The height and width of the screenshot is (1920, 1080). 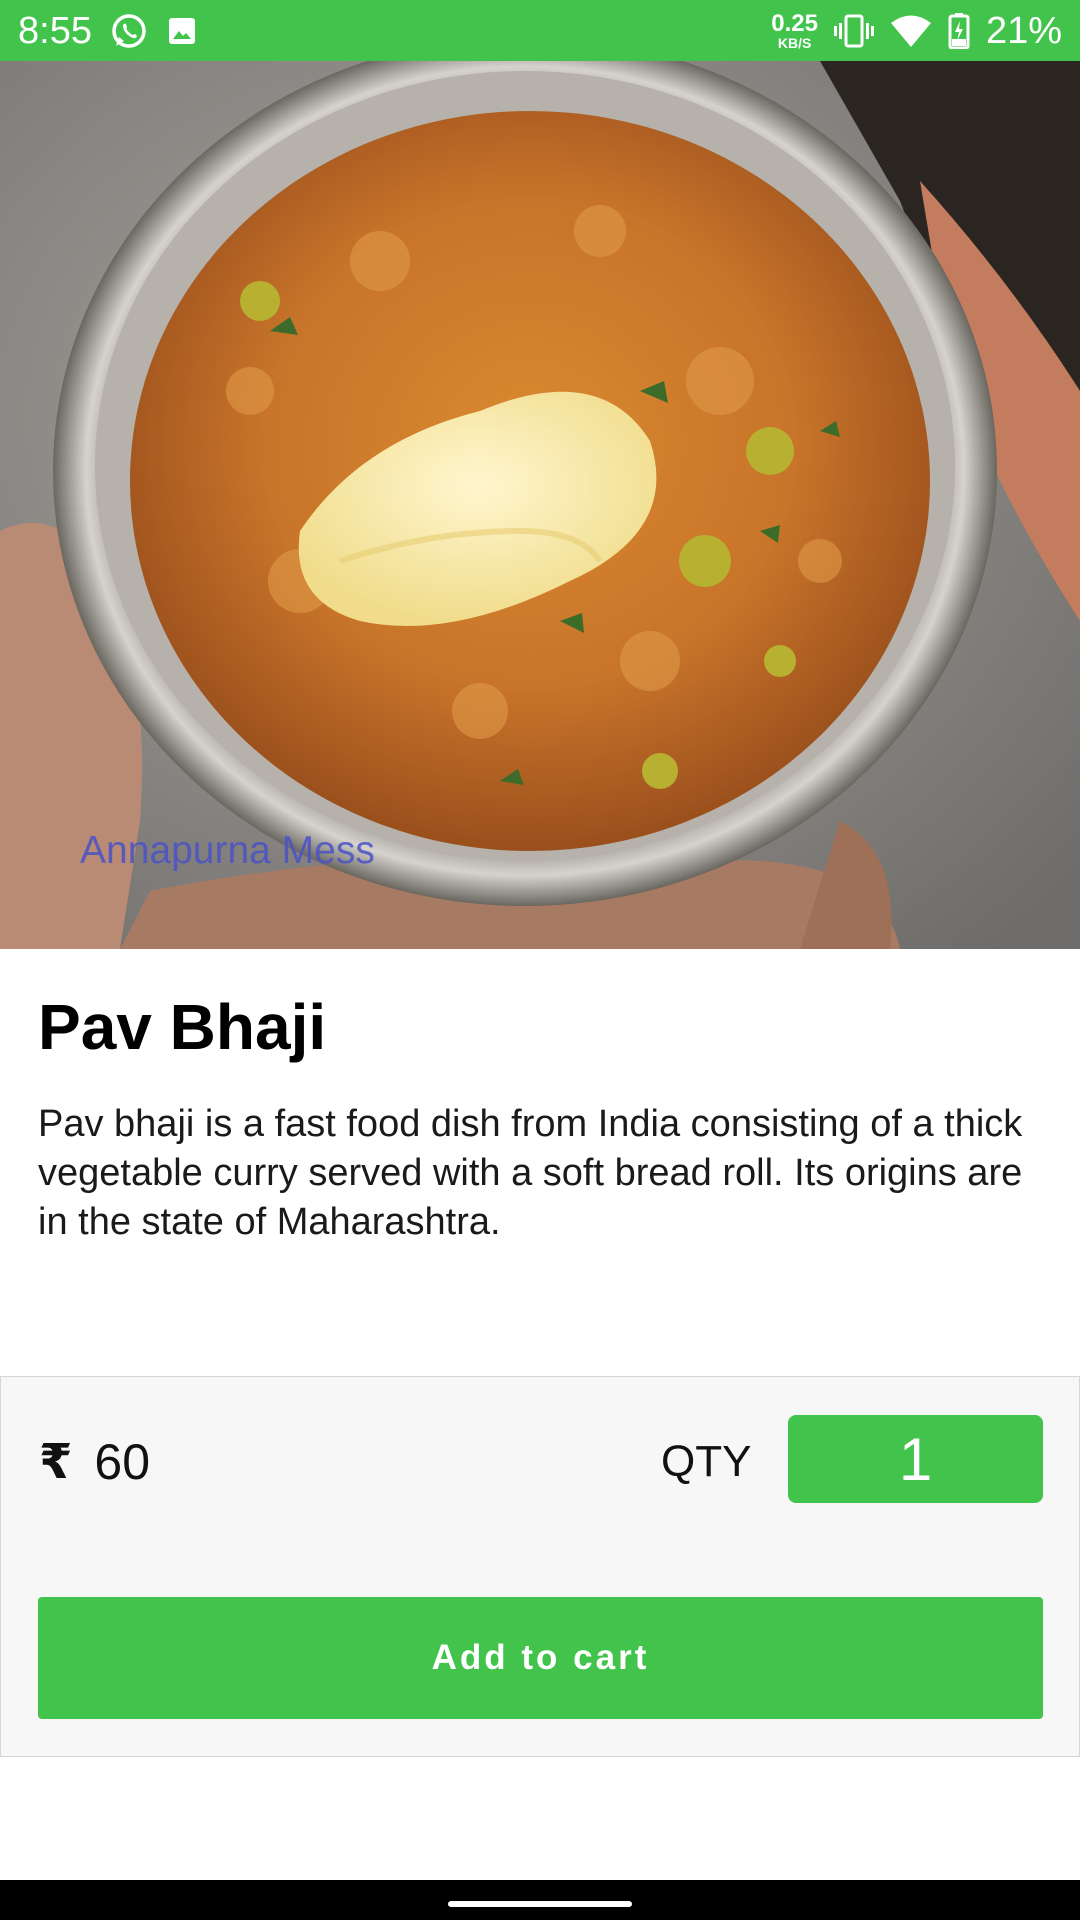 I want to click on price: ₹ 60, so click(x=94, y=1462).